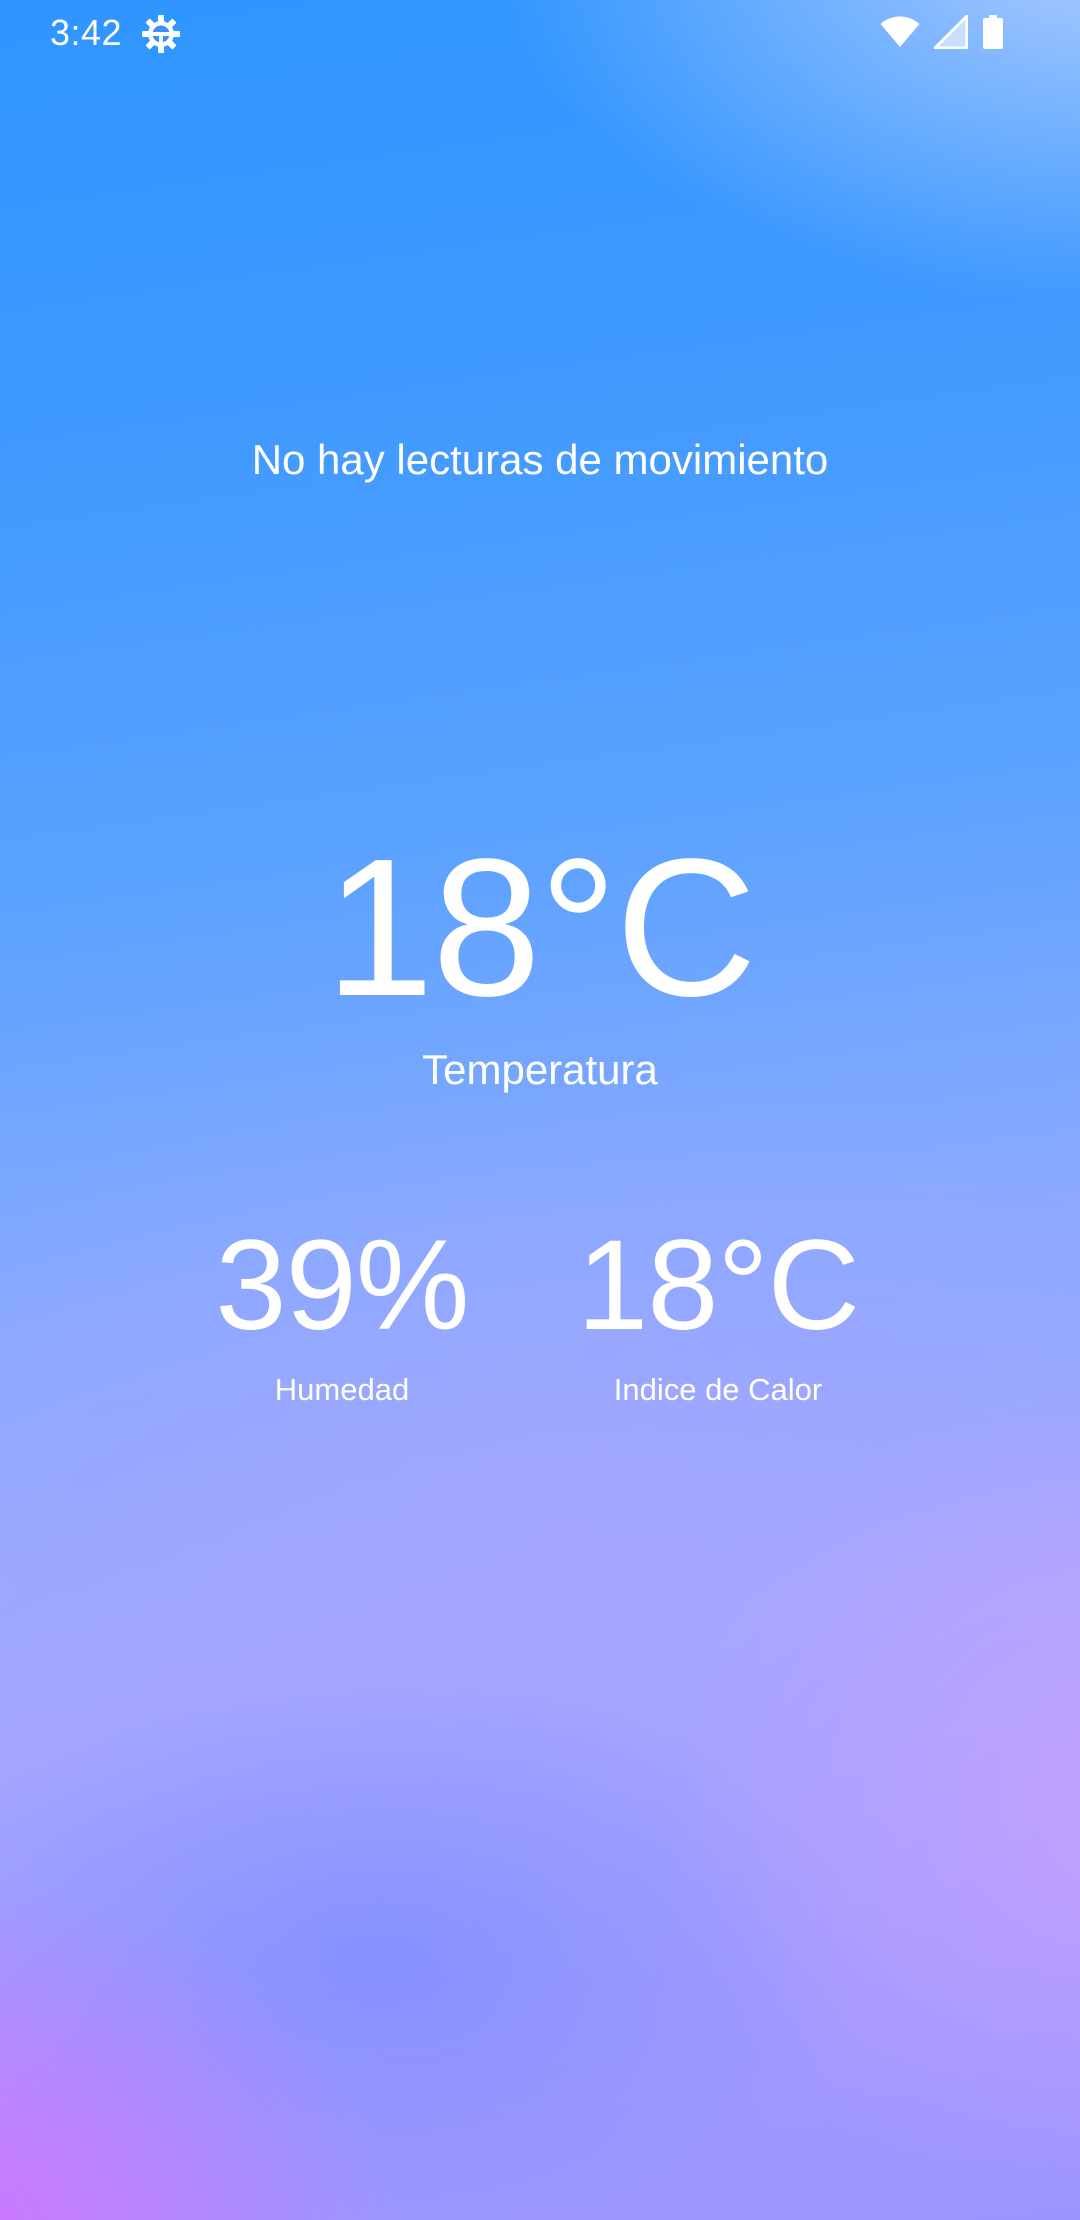  What do you see at coordinates (993, 32) in the screenshot?
I see `battery-icon` at bounding box center [993, 32].